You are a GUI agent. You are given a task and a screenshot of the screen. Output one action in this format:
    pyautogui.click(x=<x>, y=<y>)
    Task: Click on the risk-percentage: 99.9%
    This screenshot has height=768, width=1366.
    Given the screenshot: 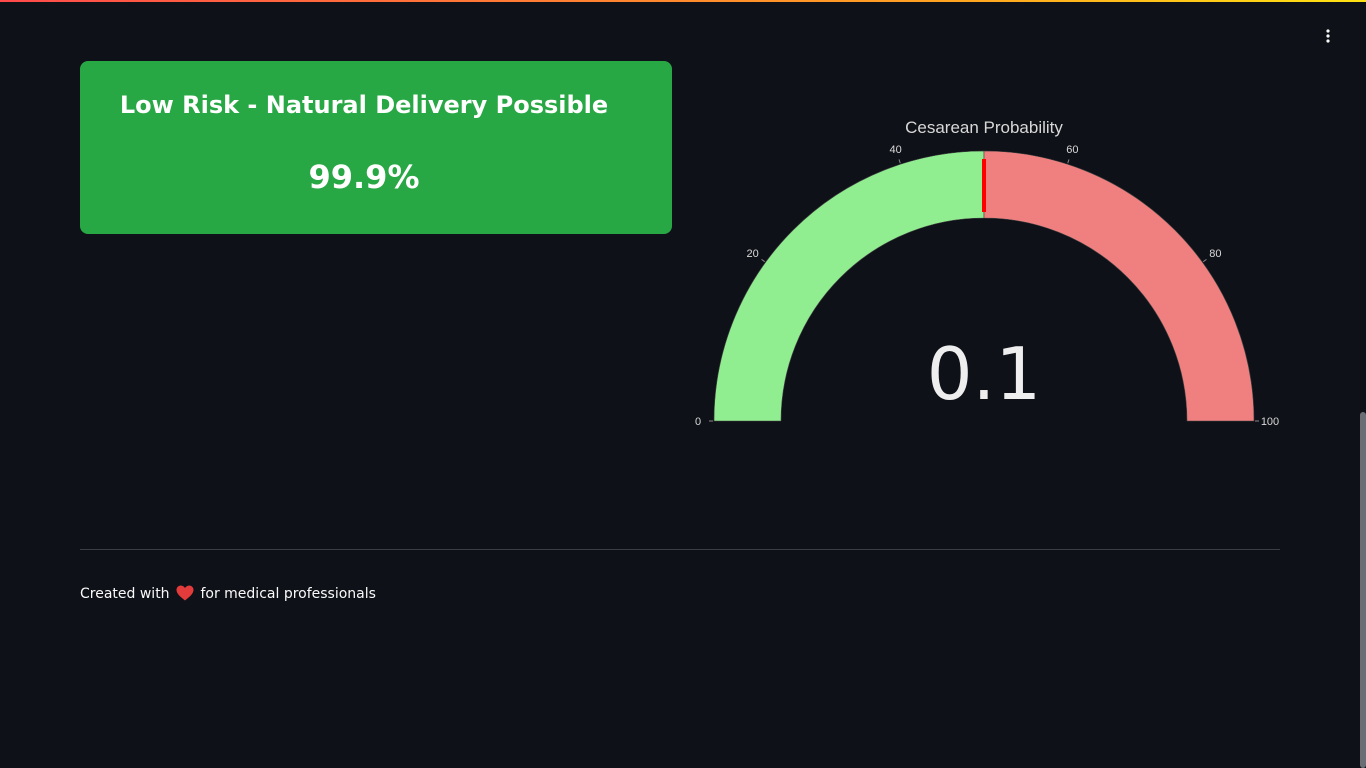 What is the action you would take?
    pyautogui.click(x=364, y=177)
    